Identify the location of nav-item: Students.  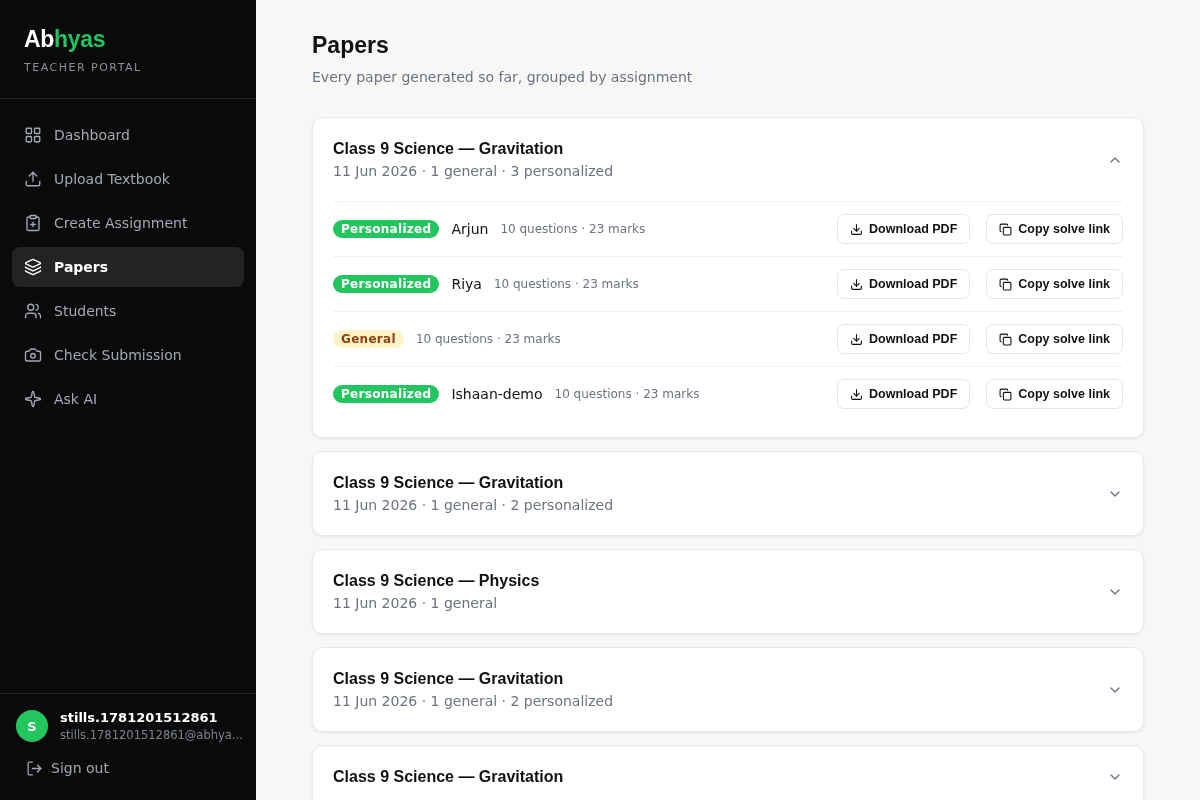
(128, 311).